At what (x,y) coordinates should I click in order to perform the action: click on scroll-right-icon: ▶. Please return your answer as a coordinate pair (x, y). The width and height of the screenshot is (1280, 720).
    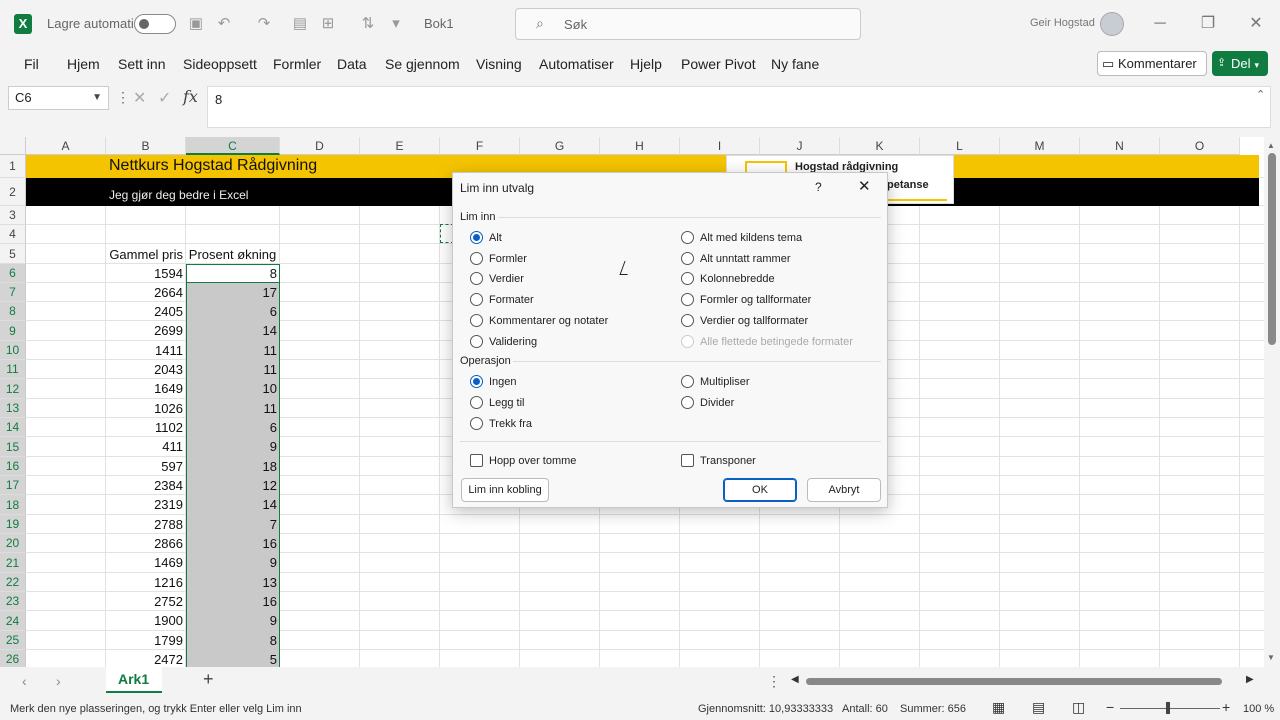
    Looking at the image, I should click on (1250, 679).